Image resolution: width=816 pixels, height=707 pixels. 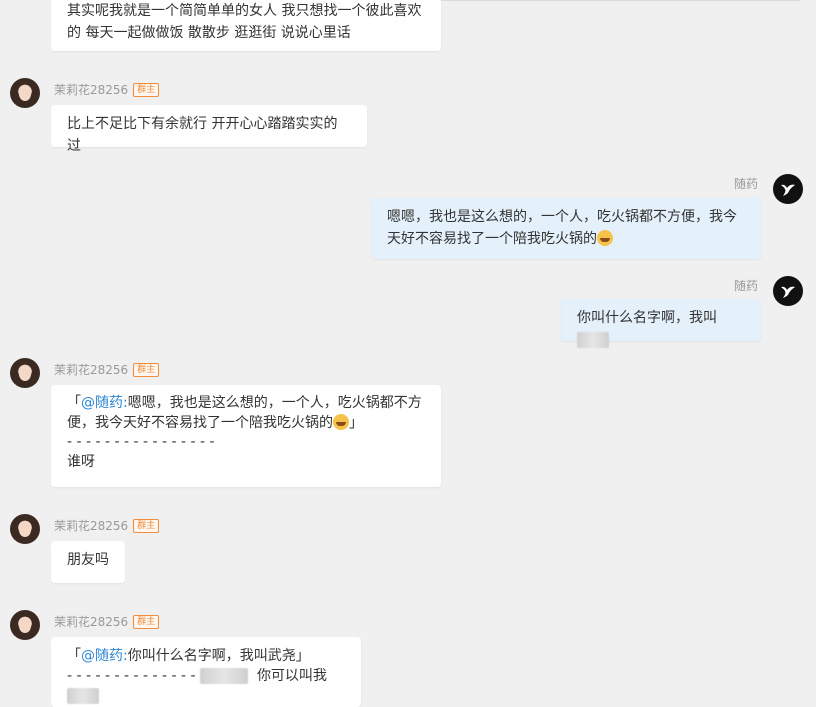 I want to click on message-text-line: 其实呢我就是一个简简单单的女人 我只想找一个彼此喜欢, so click(x=244, y=11).